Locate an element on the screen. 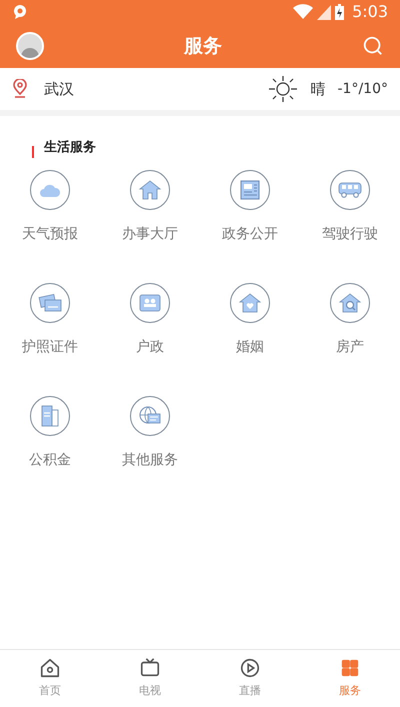  play-icon is located at coordinates (250, 668).